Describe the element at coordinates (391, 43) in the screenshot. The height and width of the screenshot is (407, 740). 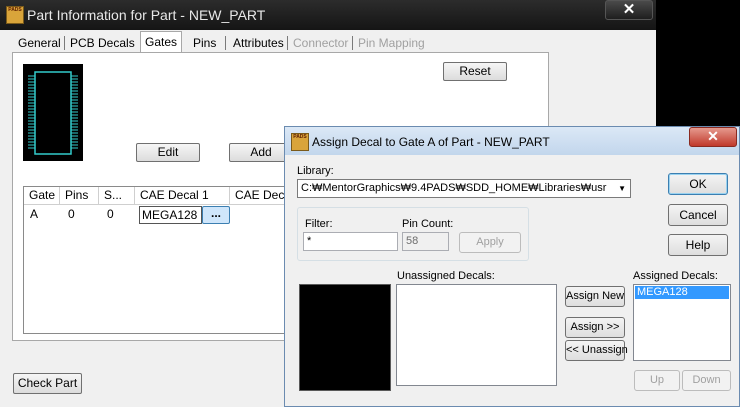
I see `tab-pin-mapping: Pin Mapping` at that location.